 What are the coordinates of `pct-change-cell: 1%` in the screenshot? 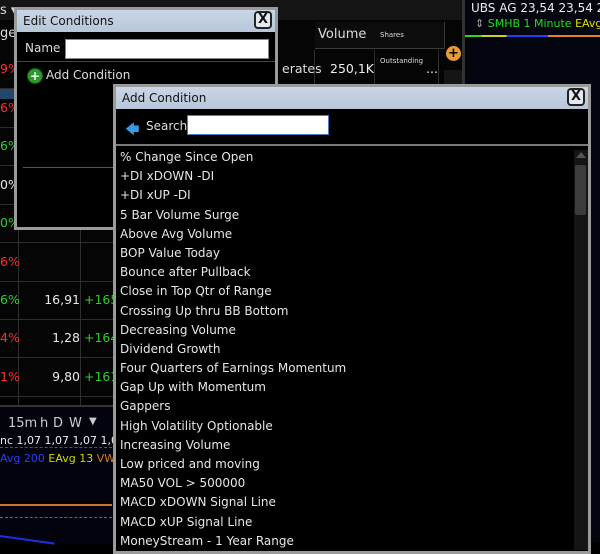 It's located at (10, 376).